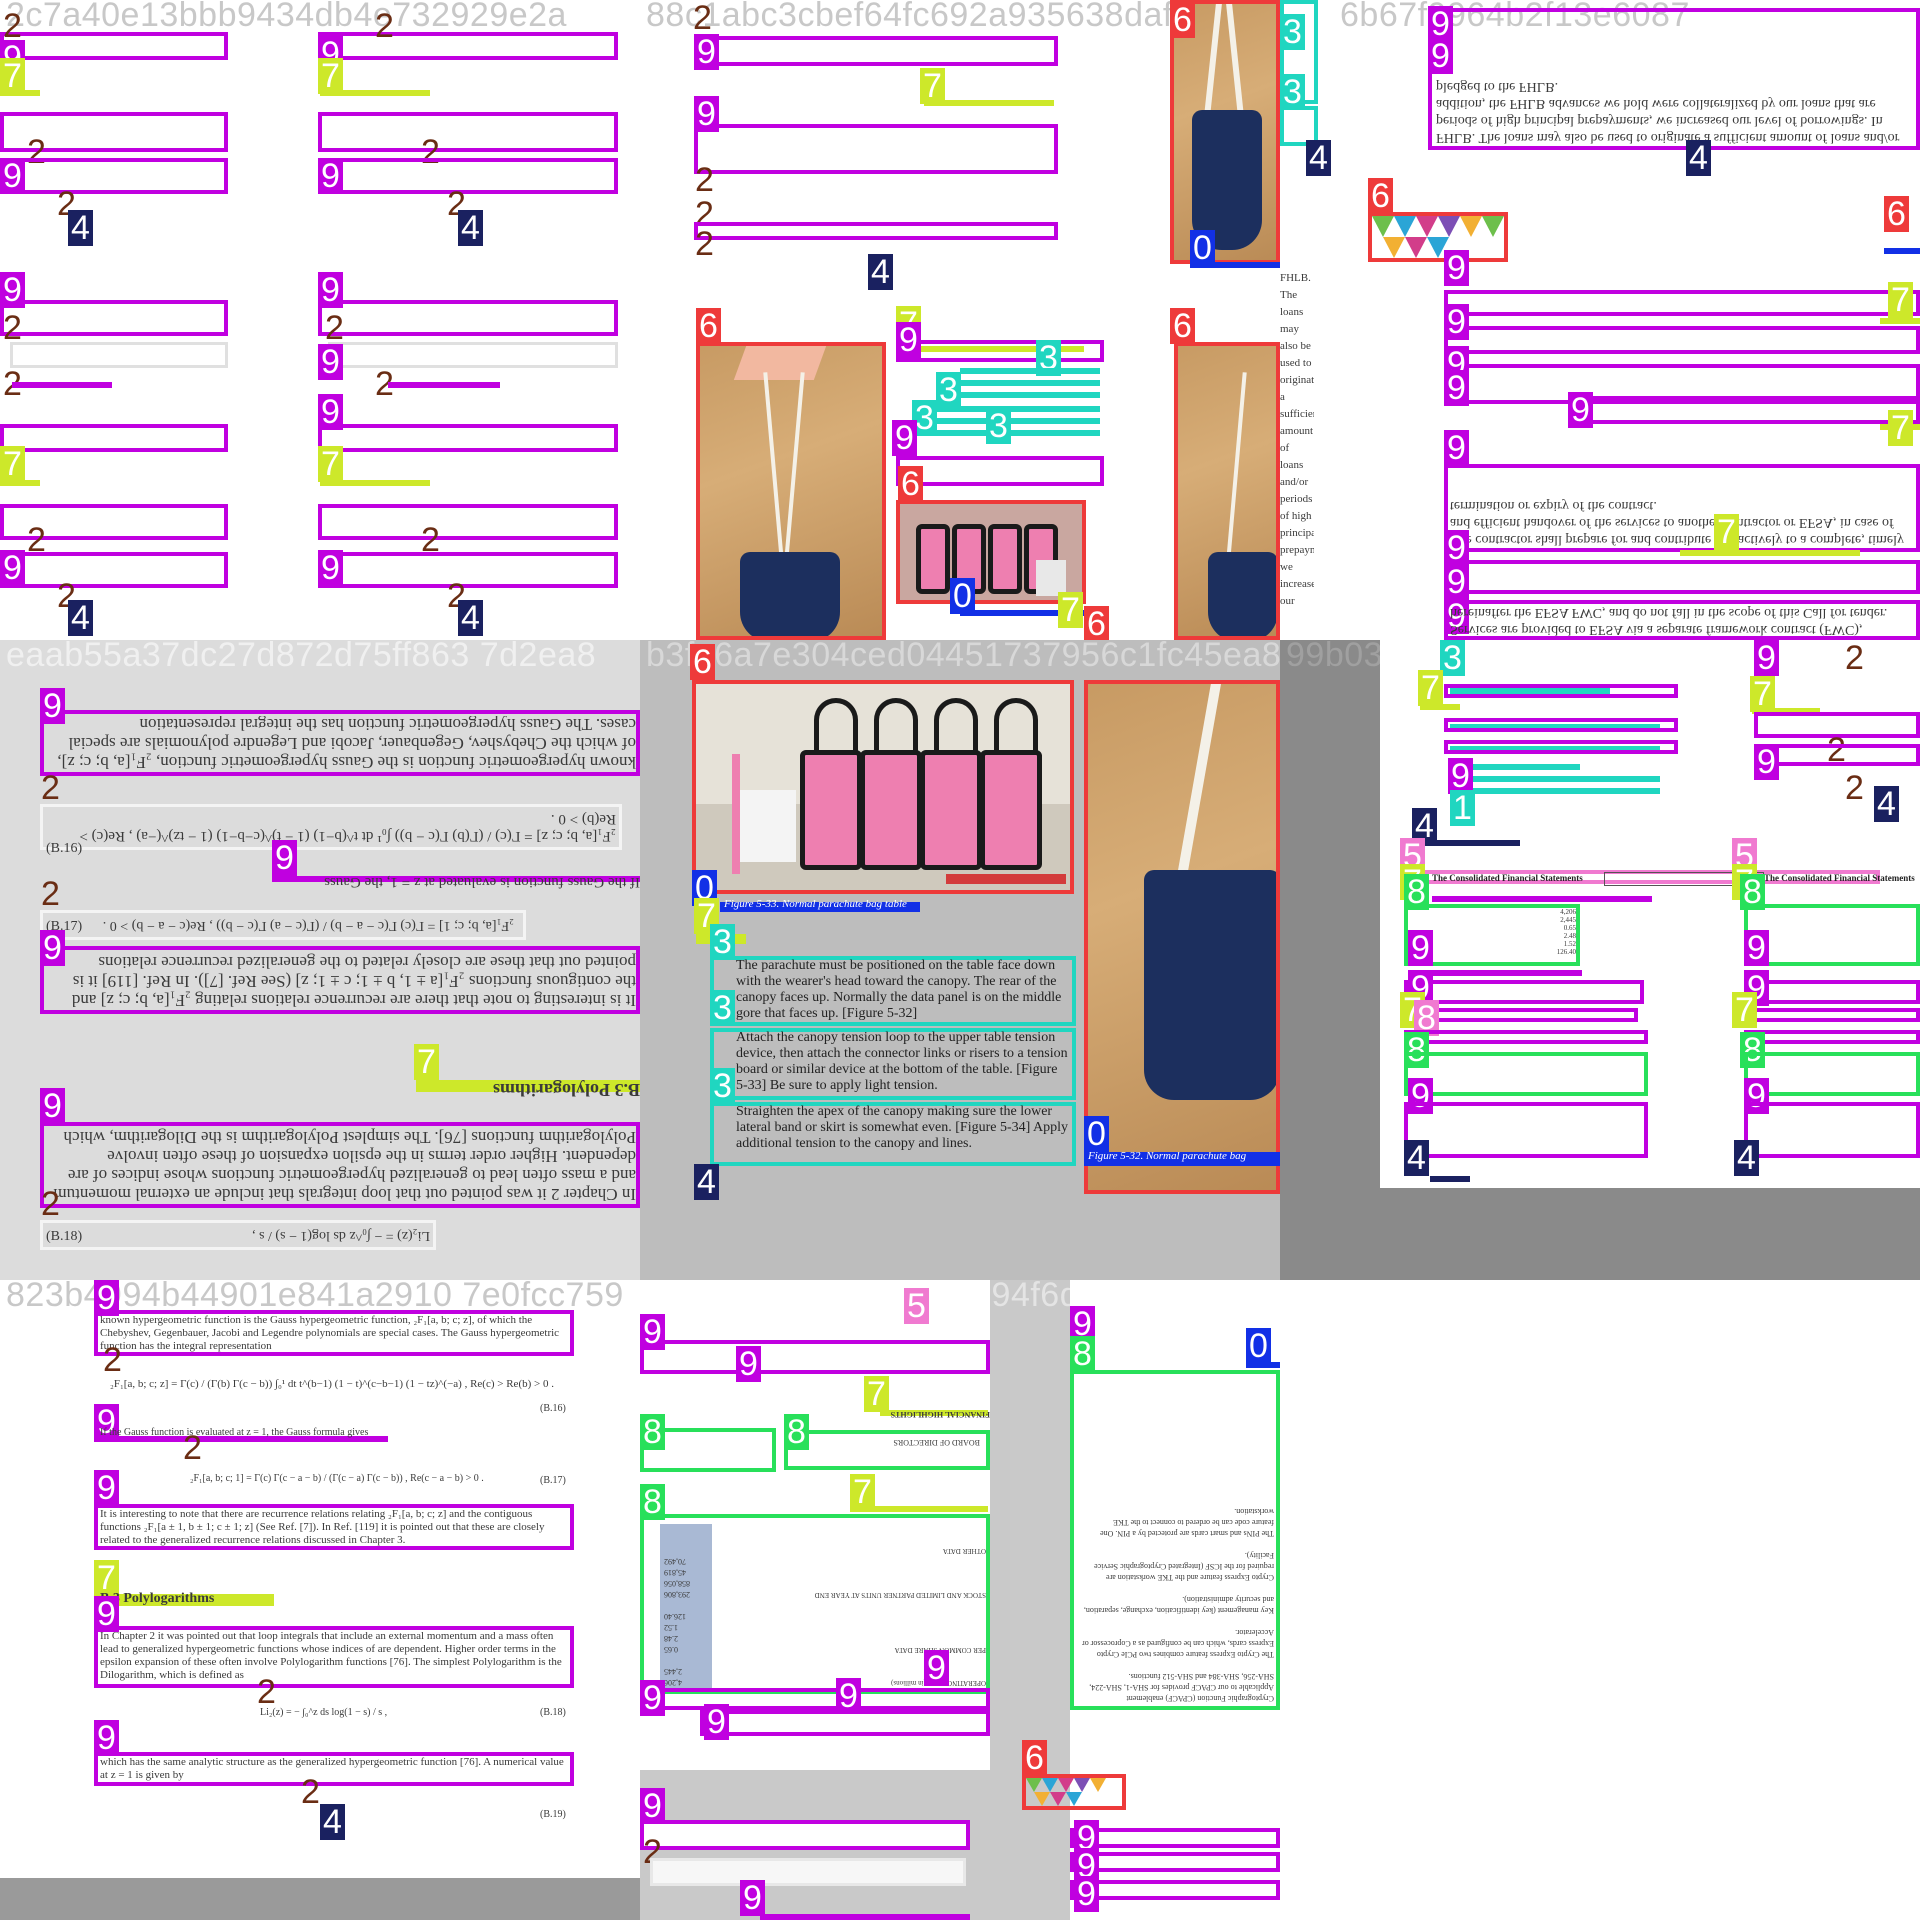  What do you see at coordinates (1440, 707) in the screenshot?
I see `section-bar` at bounding box center [1440, 707].